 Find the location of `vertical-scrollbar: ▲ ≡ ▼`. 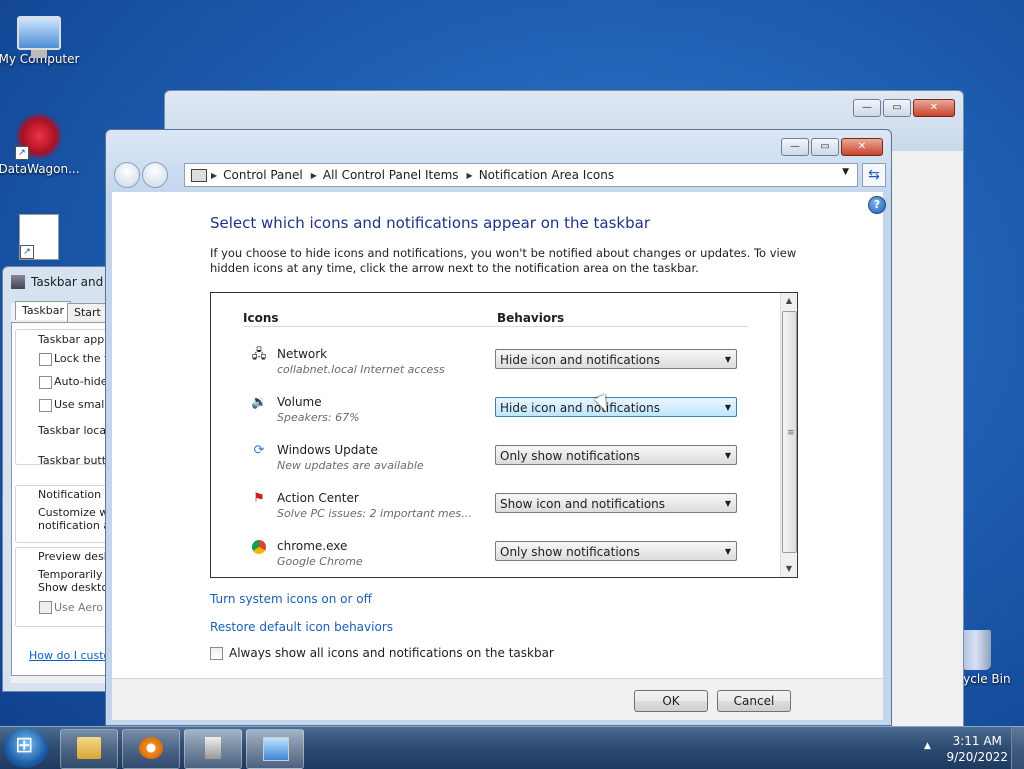

vertical-scrollbar: ▲ ≡ ▼ is located at coordinates (788, 435).